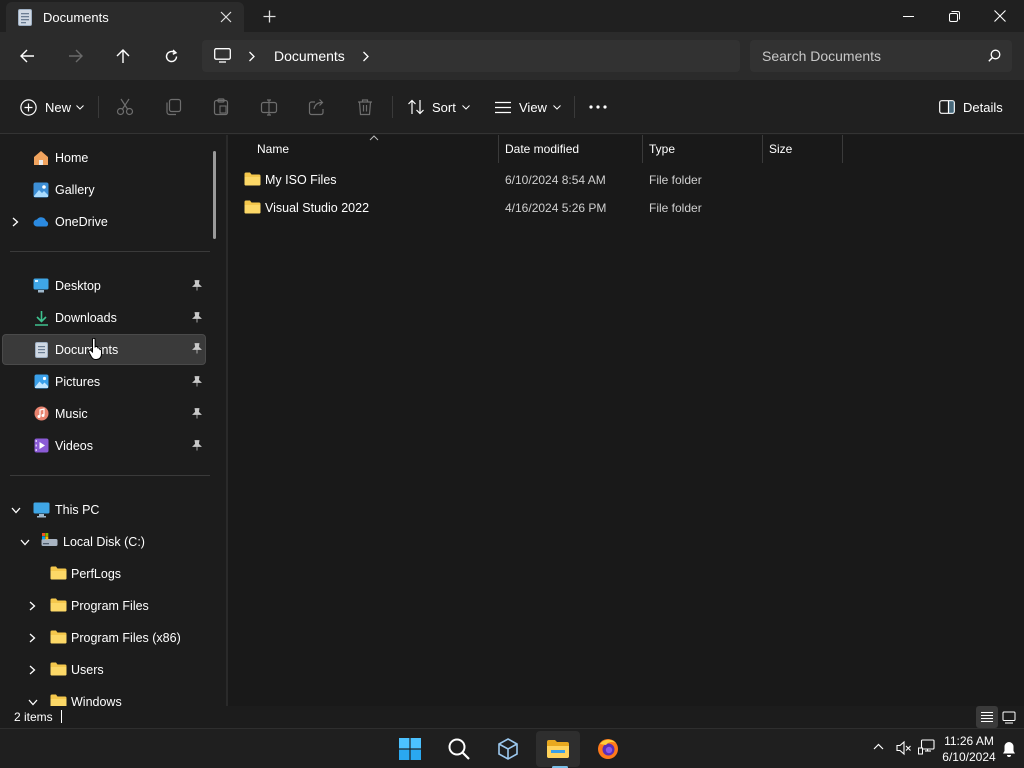 The height and width of the screenshot is (768, 1024). I want to click on new-button: New, so click(52, 107).